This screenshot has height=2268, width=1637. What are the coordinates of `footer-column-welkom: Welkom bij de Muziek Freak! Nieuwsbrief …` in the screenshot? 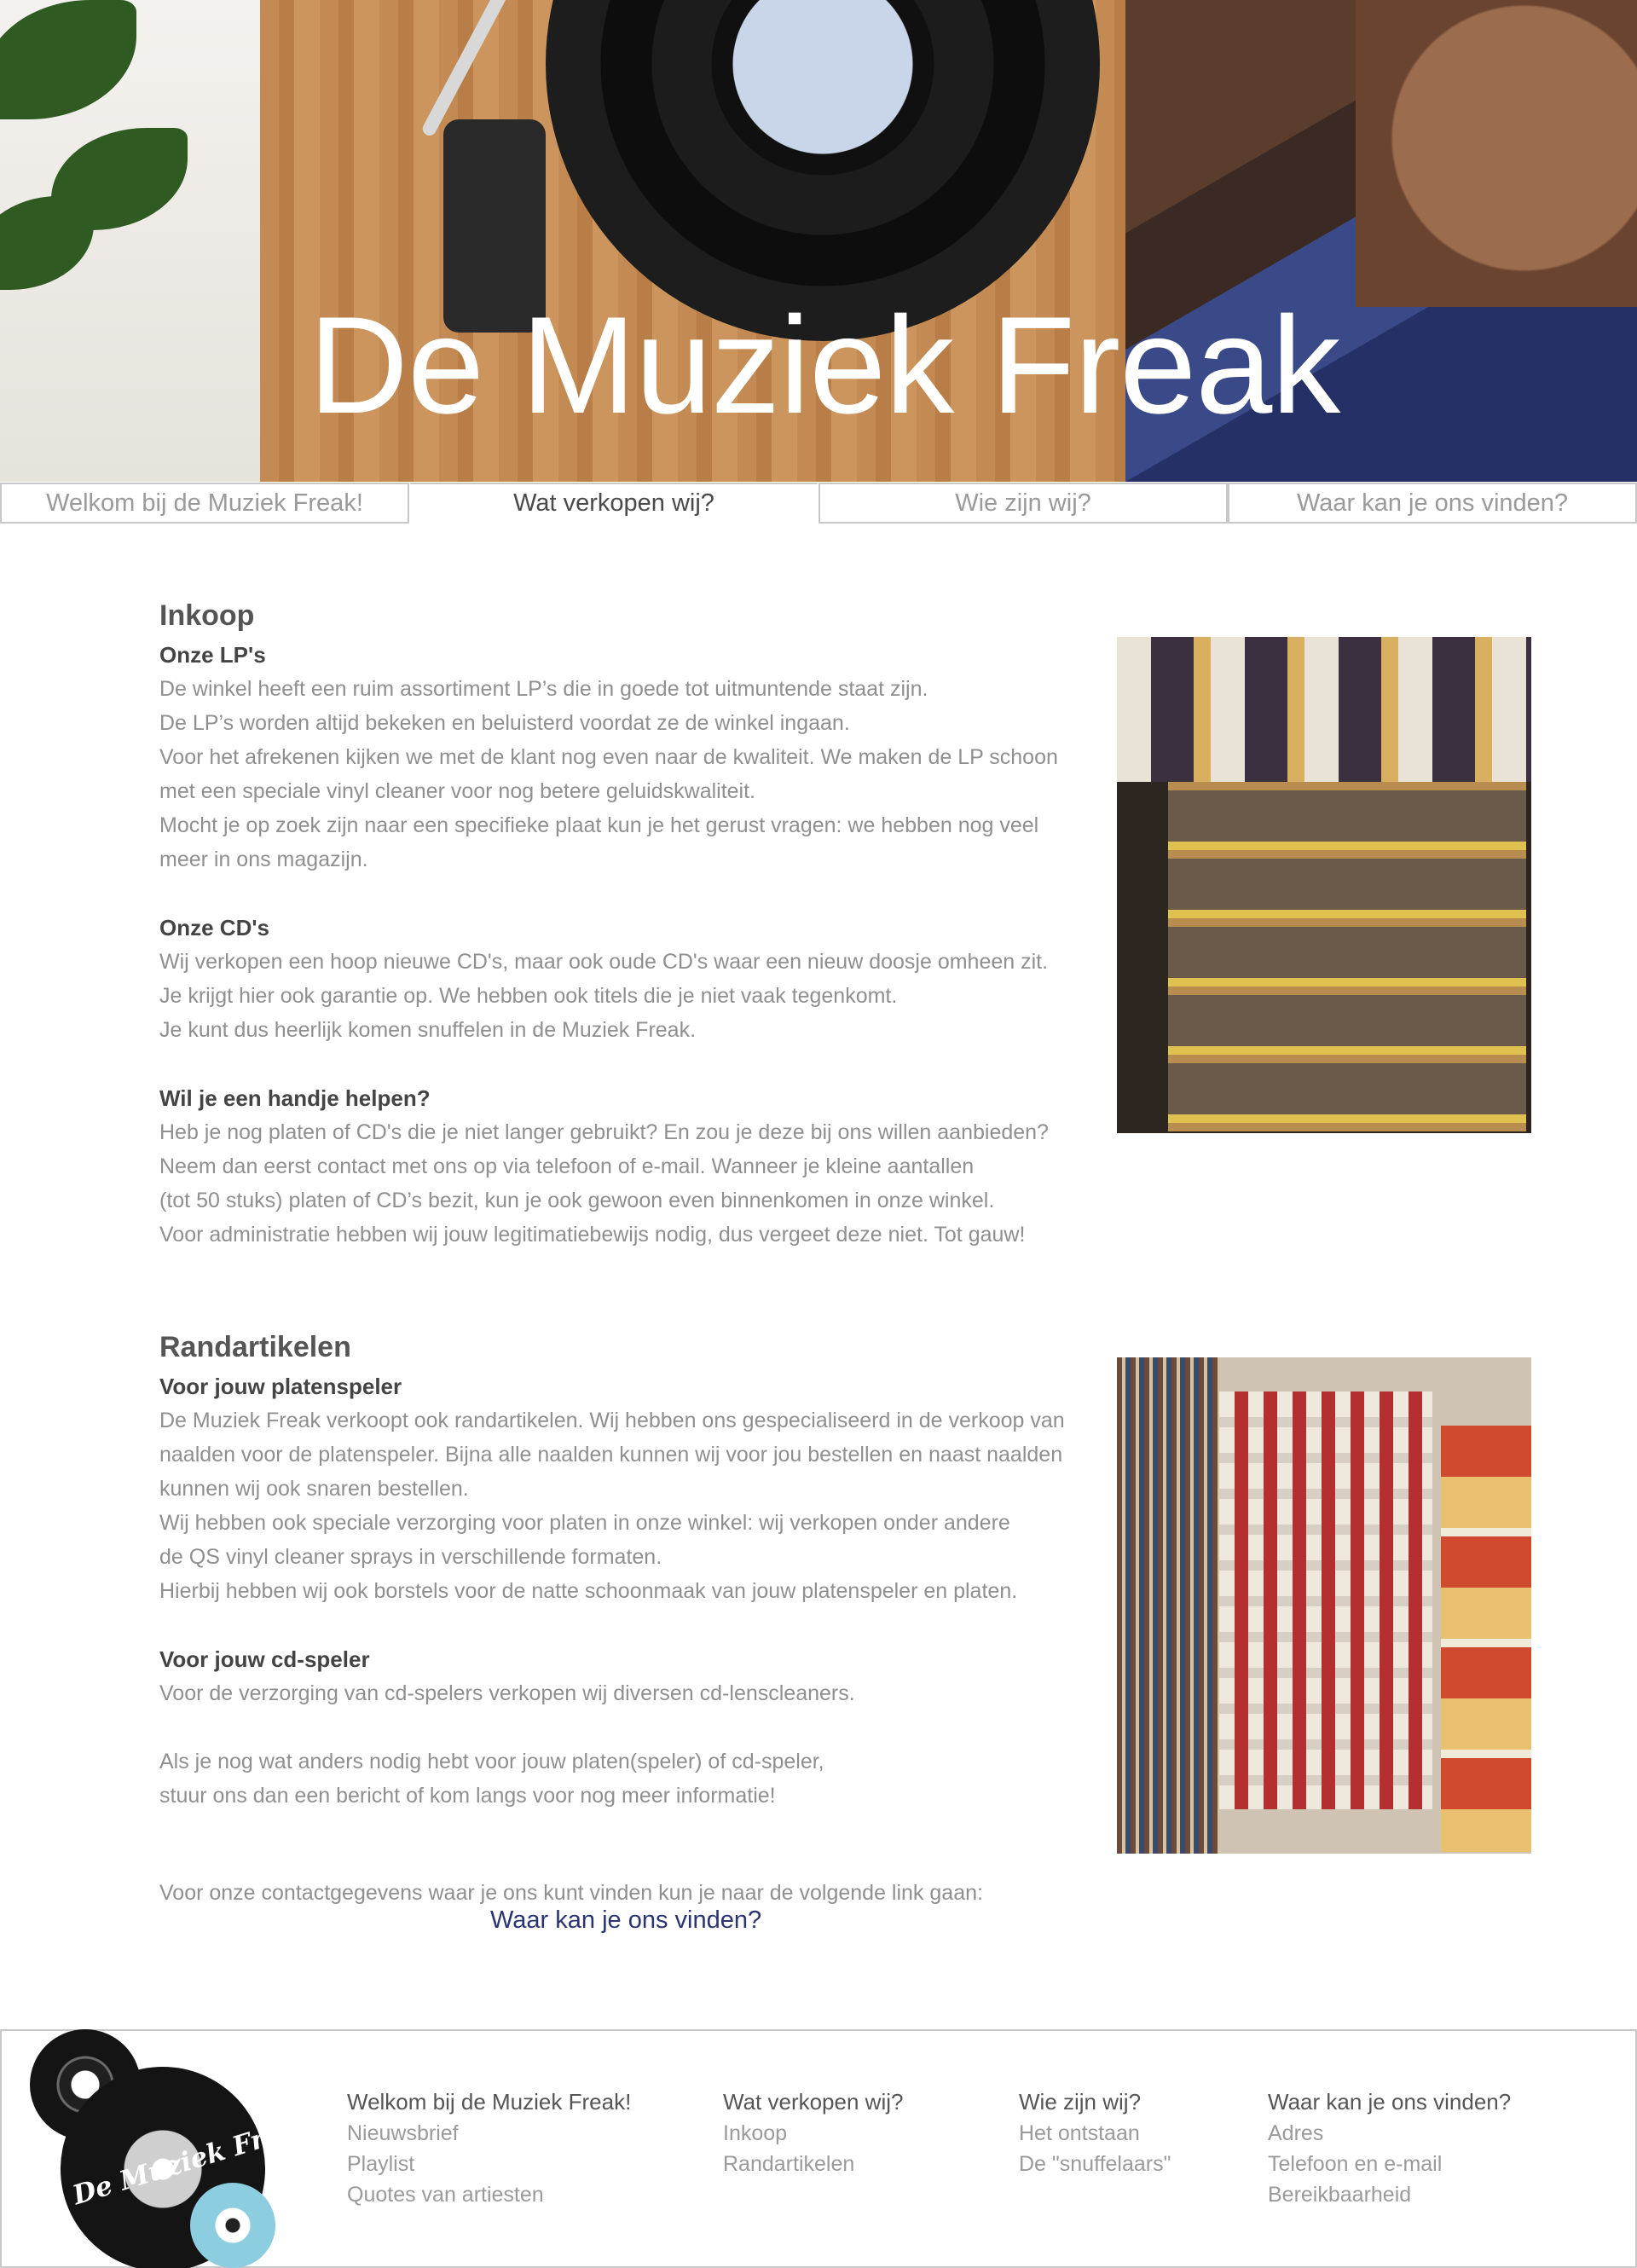 It's located at (489, 2148).